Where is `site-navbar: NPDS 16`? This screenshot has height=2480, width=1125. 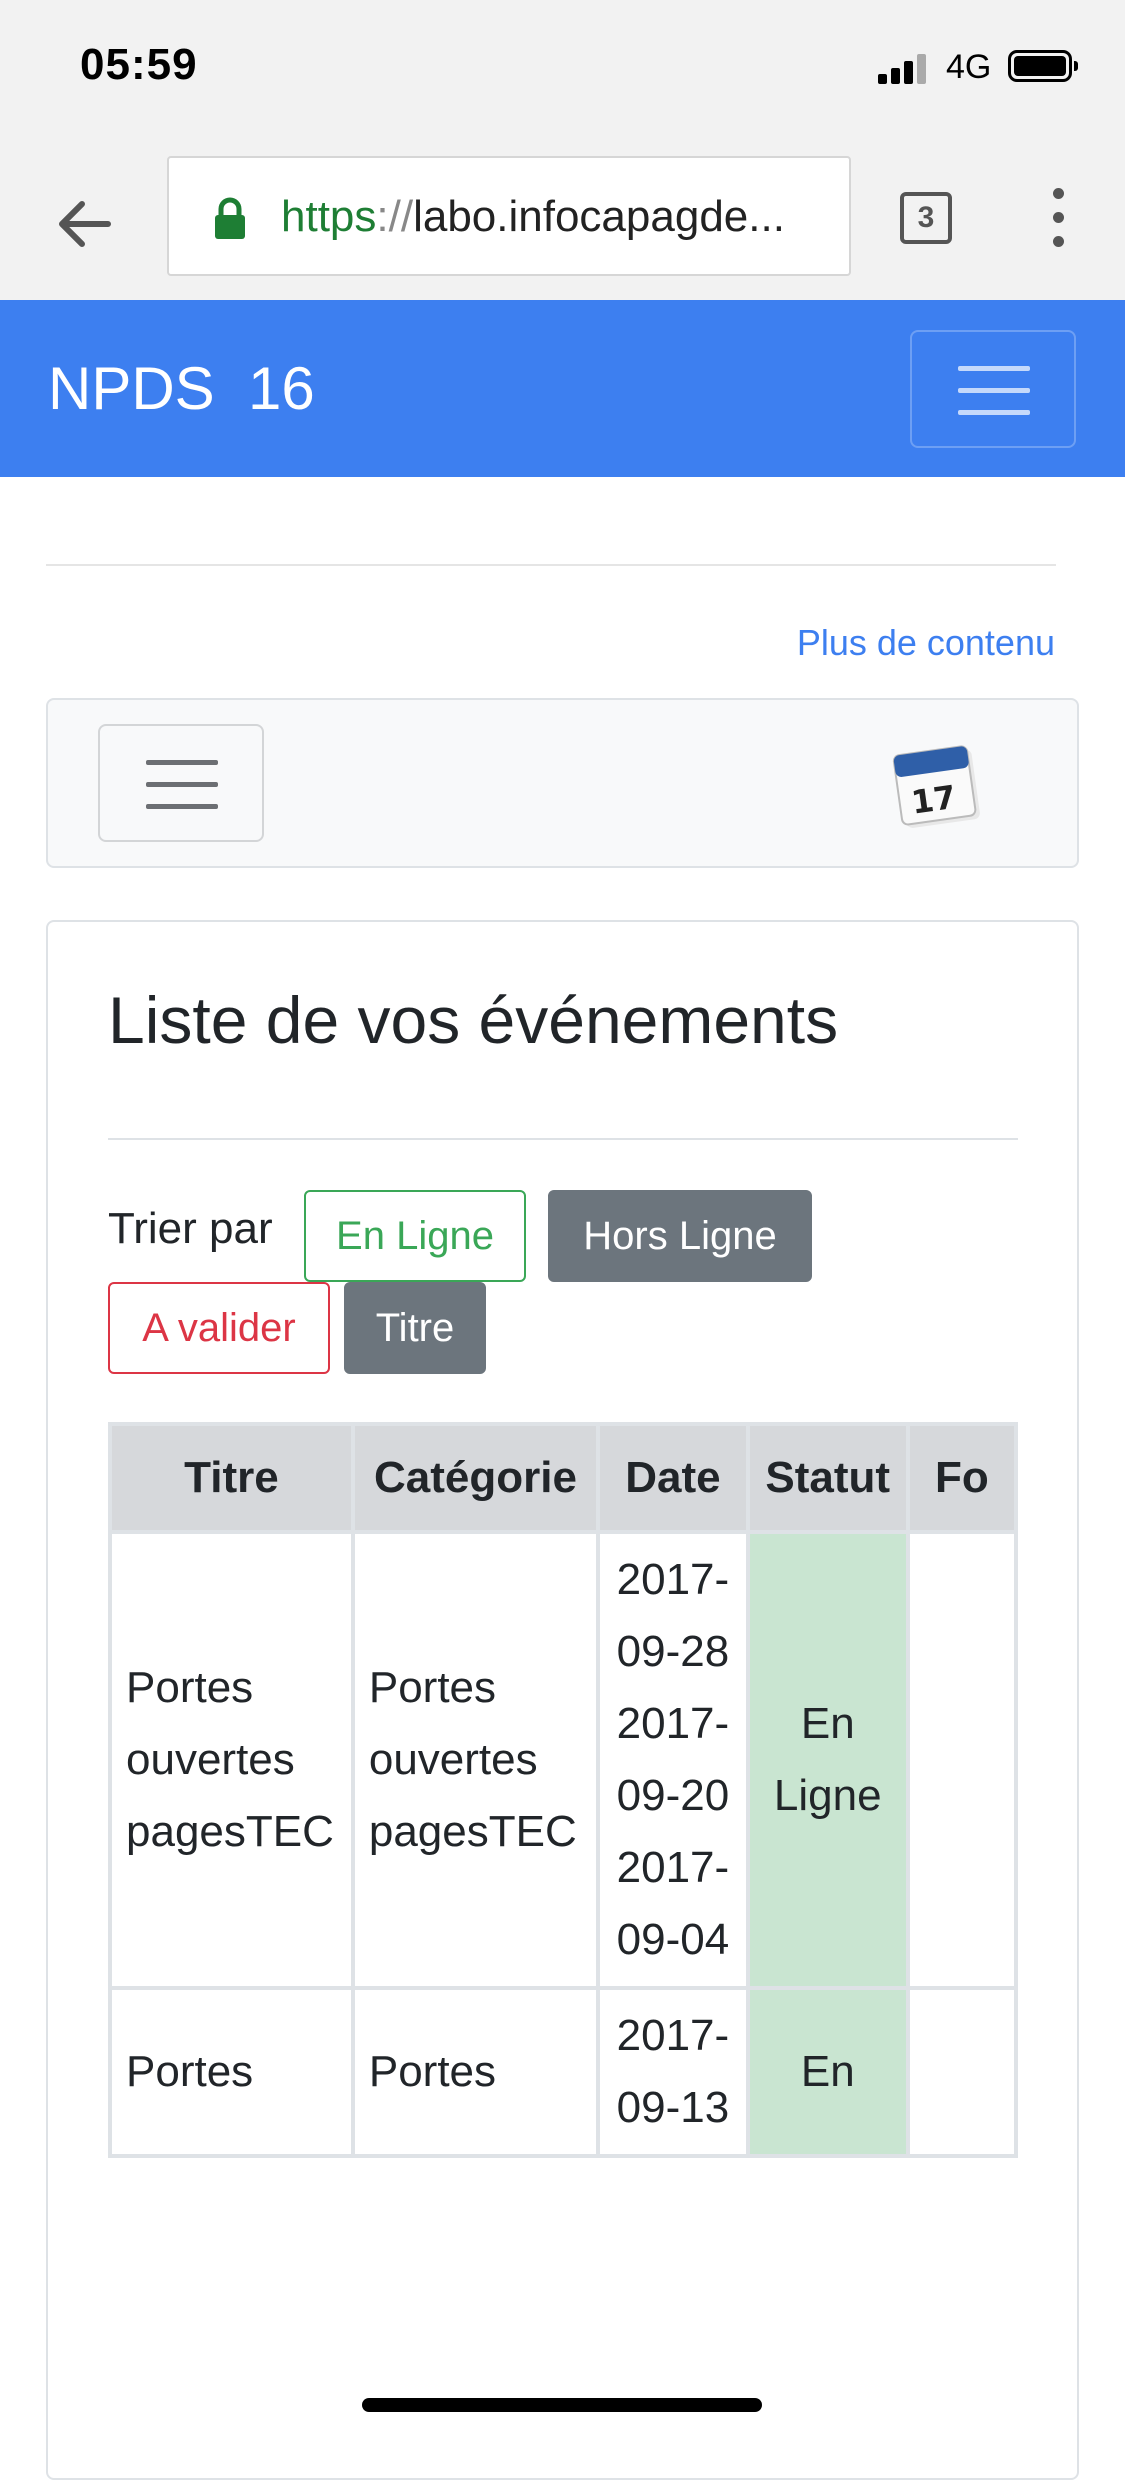
site-navbar: NPDS 16 is located at coordinates (562, 388).